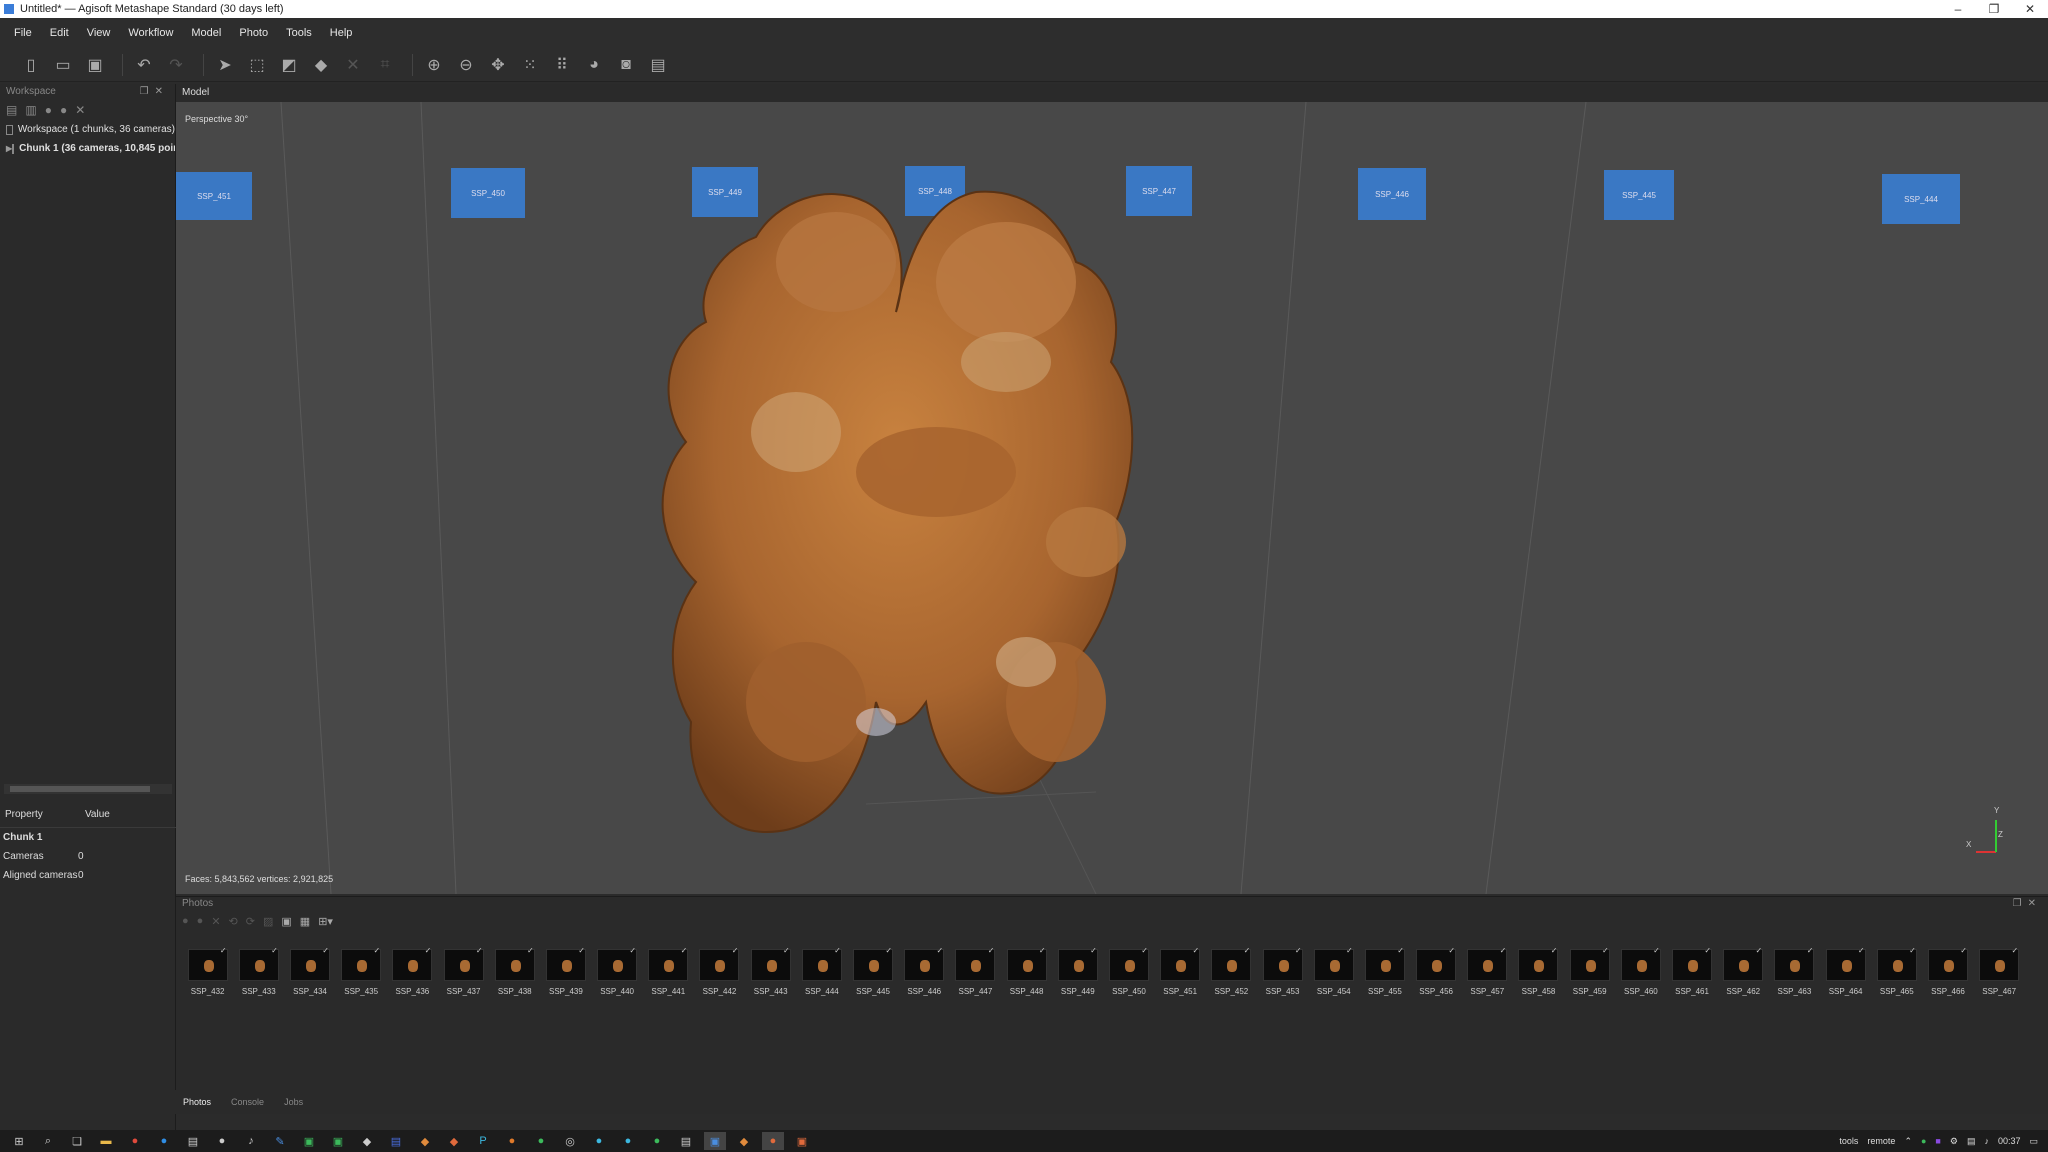 The height and width of the screenshot is (1152, 2048). Describe the element at coordinates (293, 1102) in the screenshot. I see `tab-jobs: Jobs` at that location.